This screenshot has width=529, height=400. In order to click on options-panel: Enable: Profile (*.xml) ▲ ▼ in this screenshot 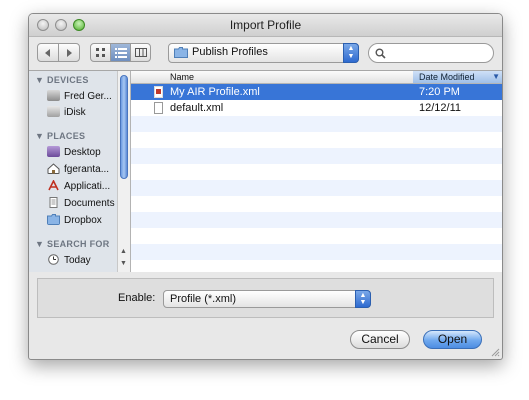, I will do `click(265, 298)`.